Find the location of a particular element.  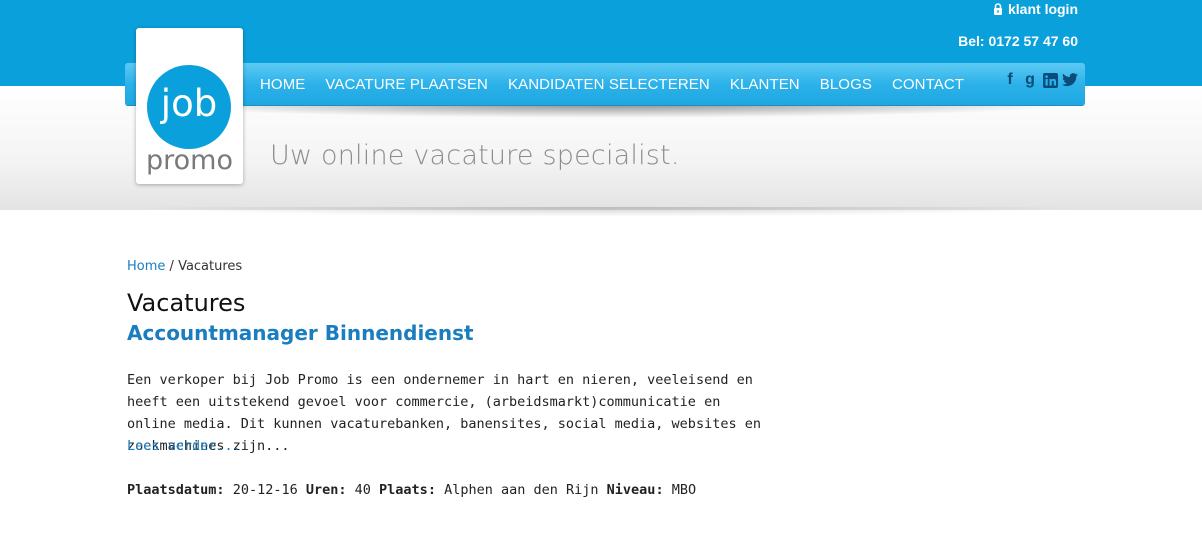

job-promo-logo: job promo is located at coordinates (189, 106).